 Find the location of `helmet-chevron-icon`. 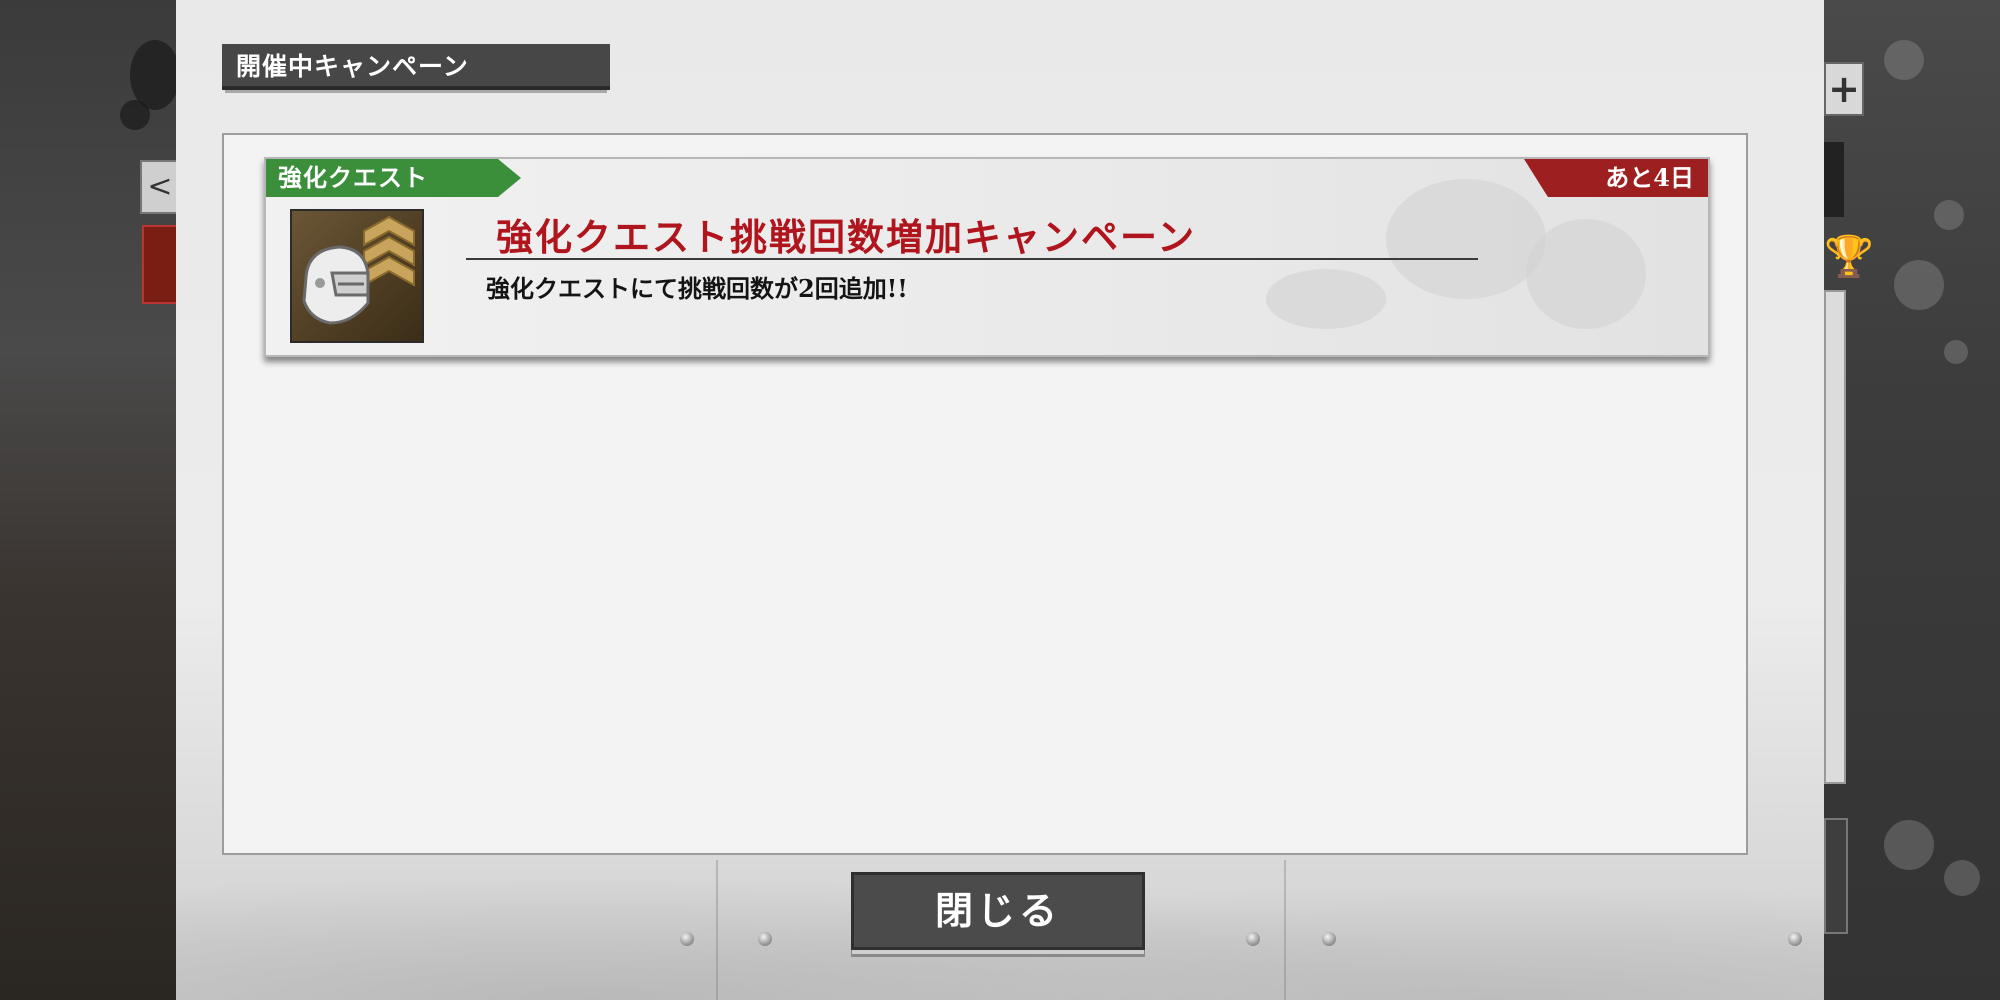

helmet-chevron-icon is located at coordinates (357, 276).